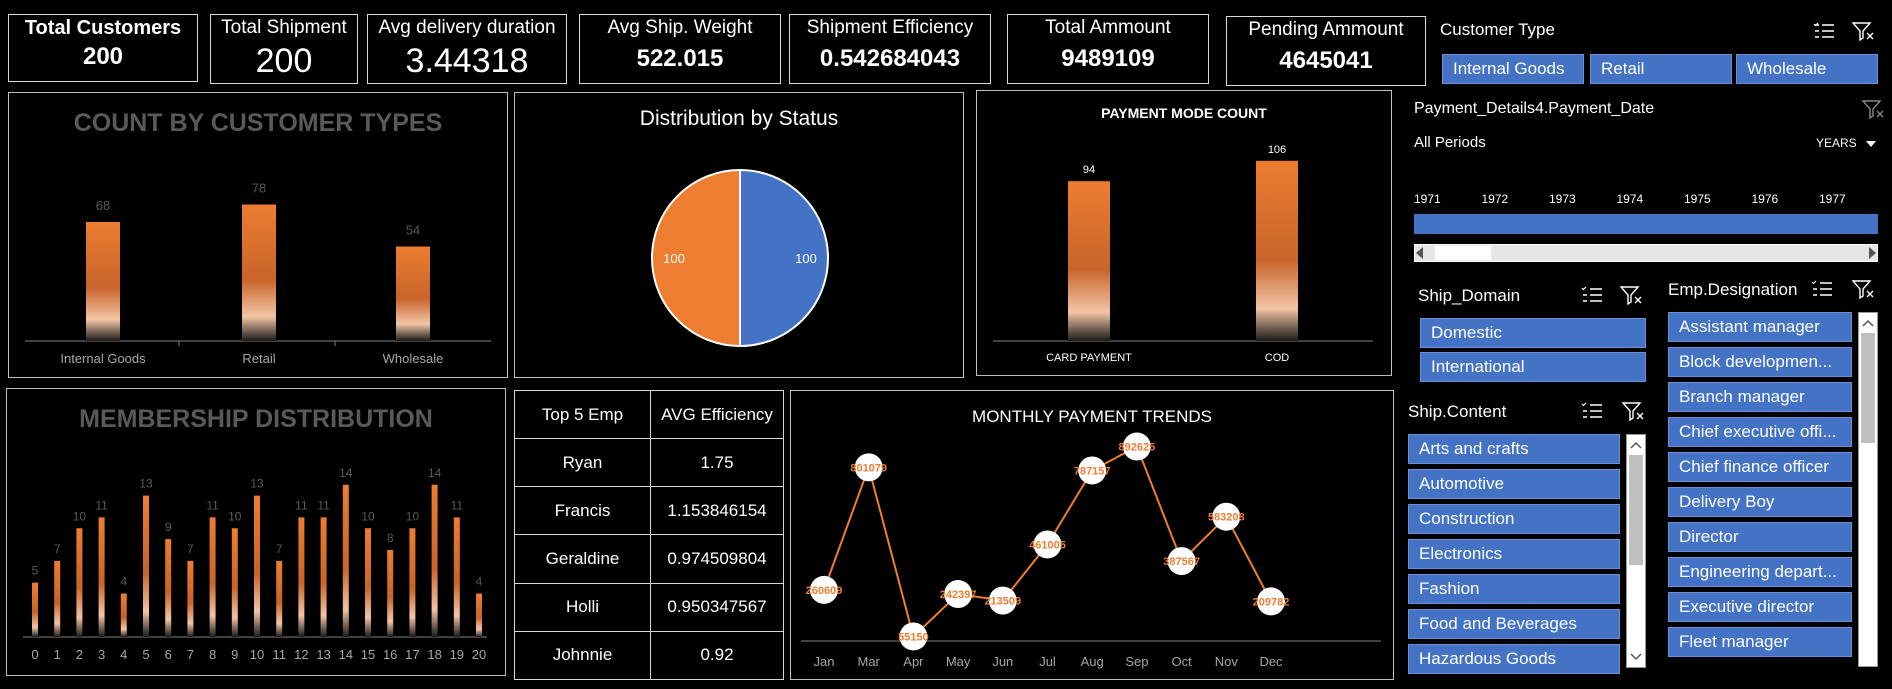 The image size is (1892, 689). Describe the element at coordinates (284, 27) in the screenshot. I see `kpi-label: Total Shipment` at that location.